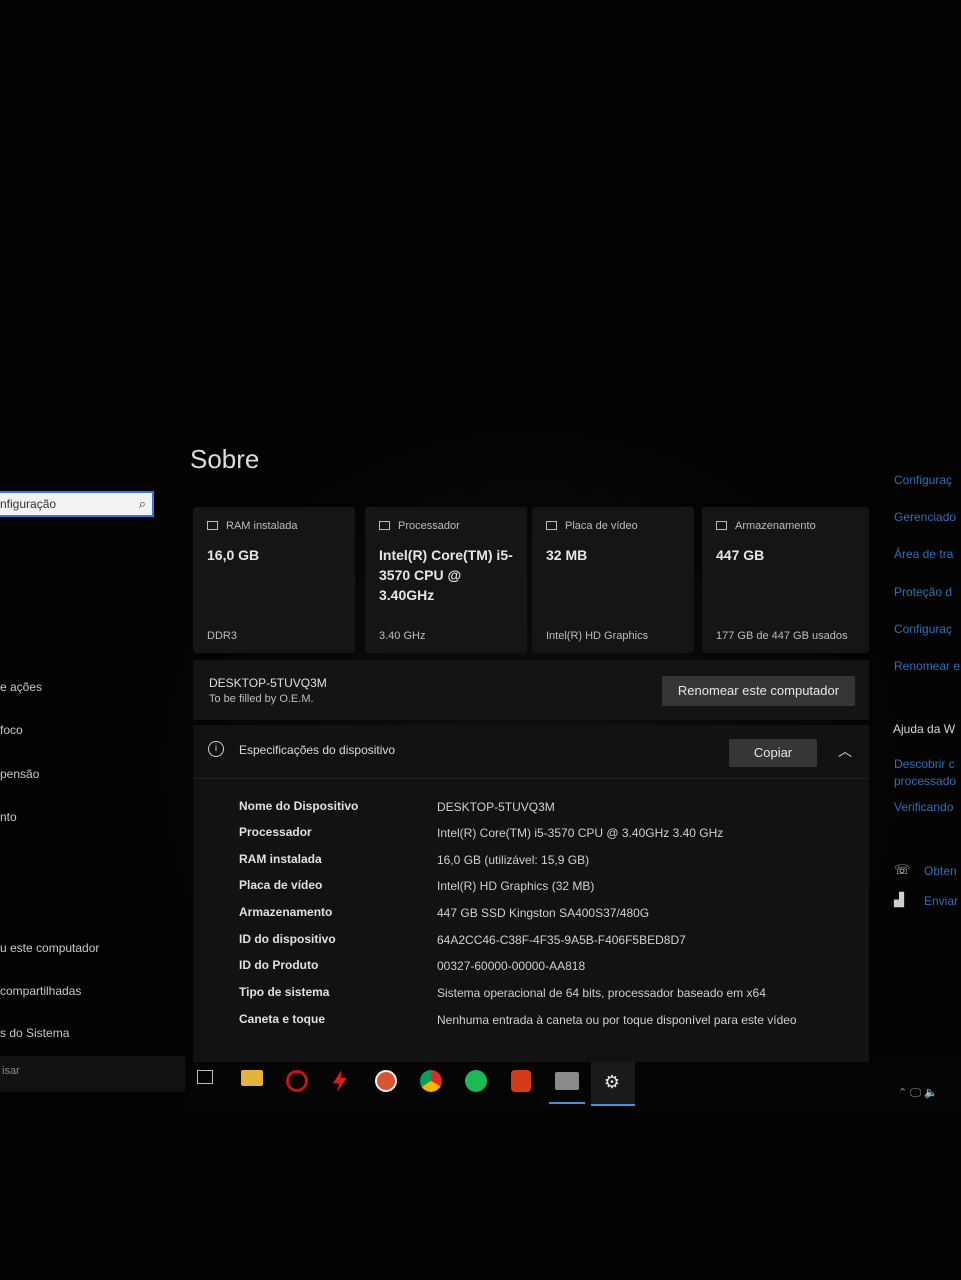 The width and height of the screenshot is (961, 1280). I want to click on related-link-6: Renomear e, so click(927, 666).